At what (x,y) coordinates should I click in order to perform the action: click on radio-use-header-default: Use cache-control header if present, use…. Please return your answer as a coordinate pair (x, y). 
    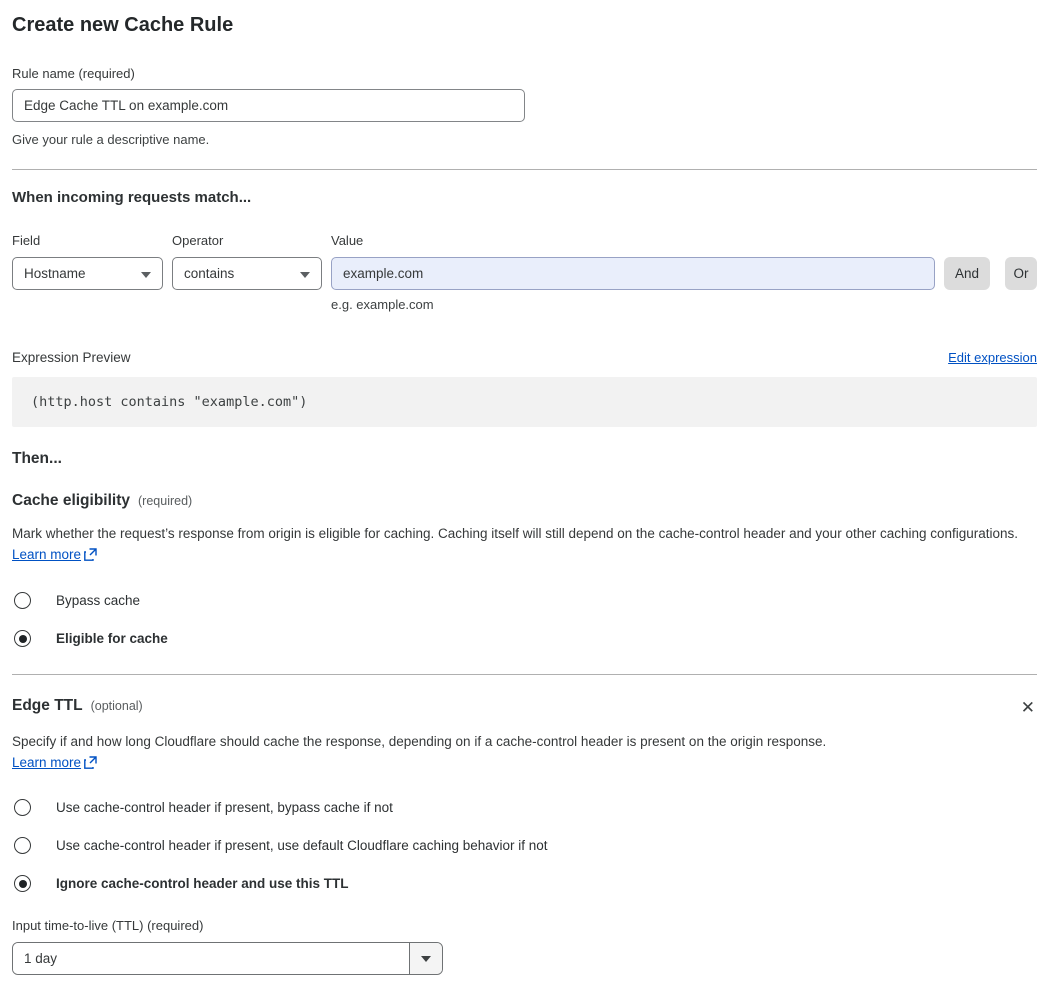
    Looking at the image, I should click on (524, 845).